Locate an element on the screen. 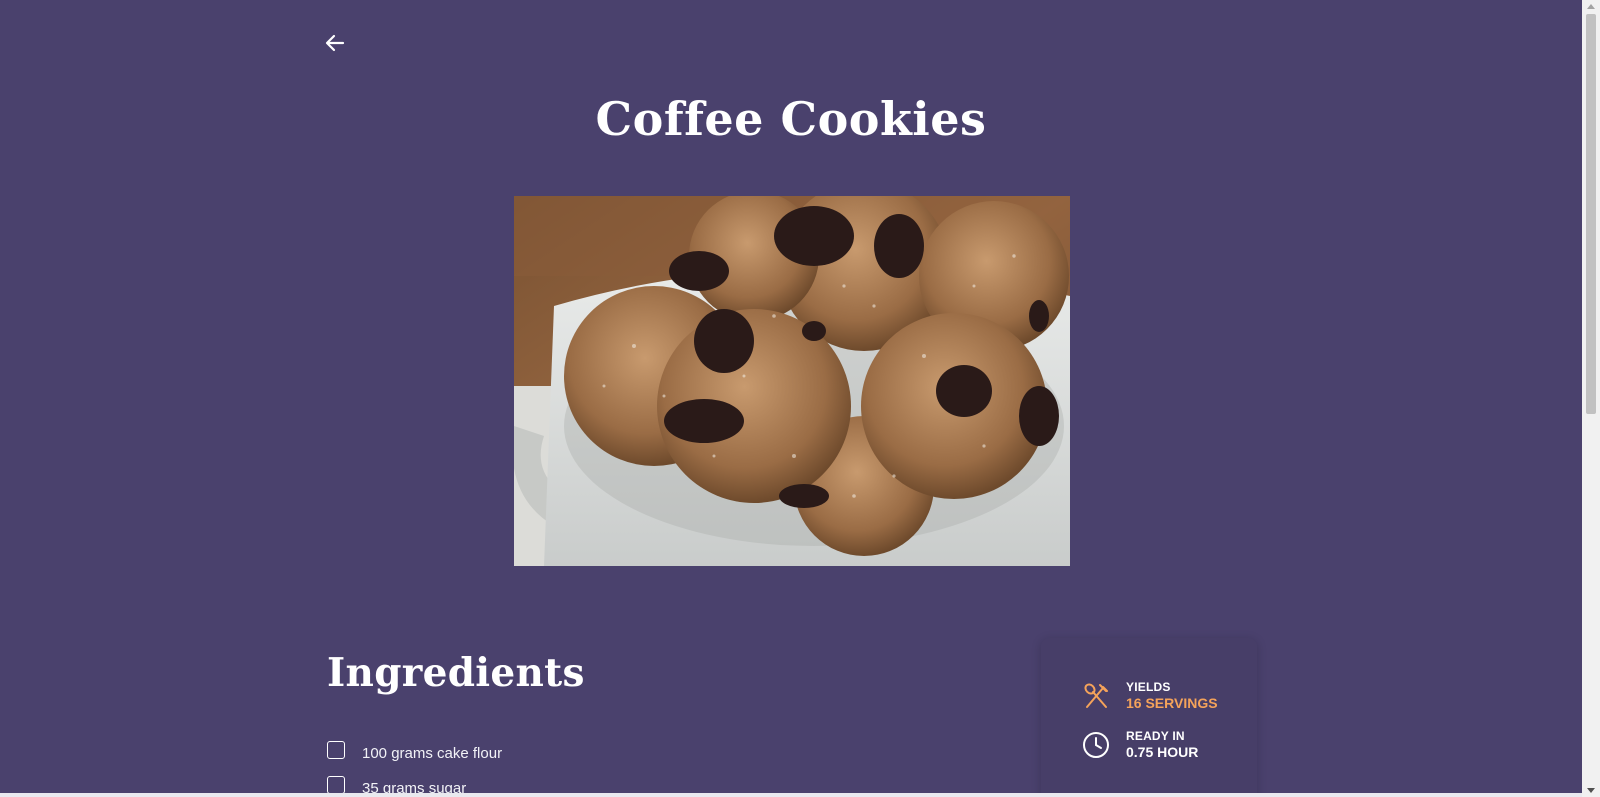  yields-row: YIELDS 16 SERVINGS is located at coordinates (1149, 696).